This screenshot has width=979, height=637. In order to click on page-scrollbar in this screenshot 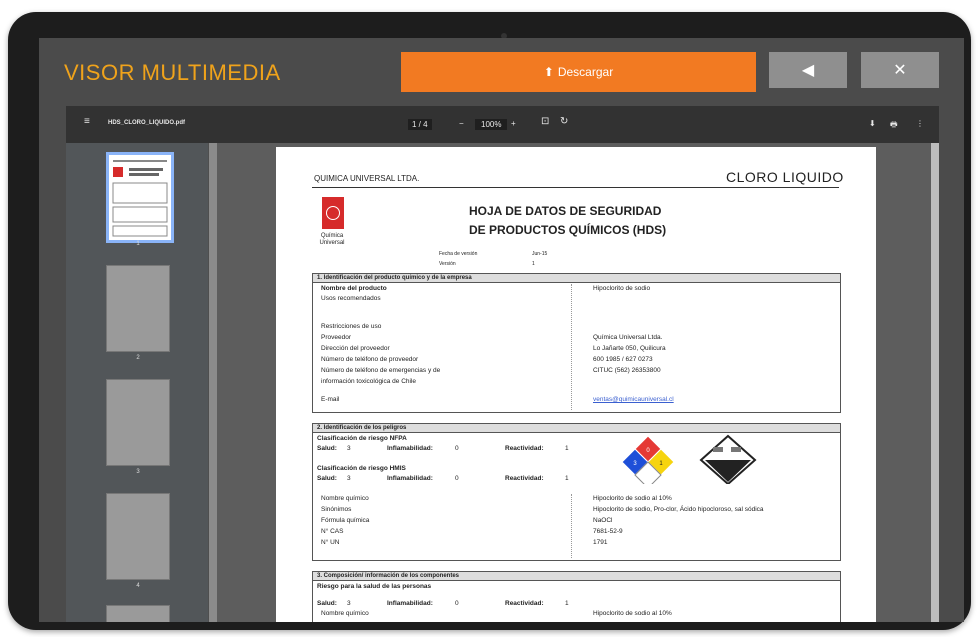, I will do `click(935, 382)`.